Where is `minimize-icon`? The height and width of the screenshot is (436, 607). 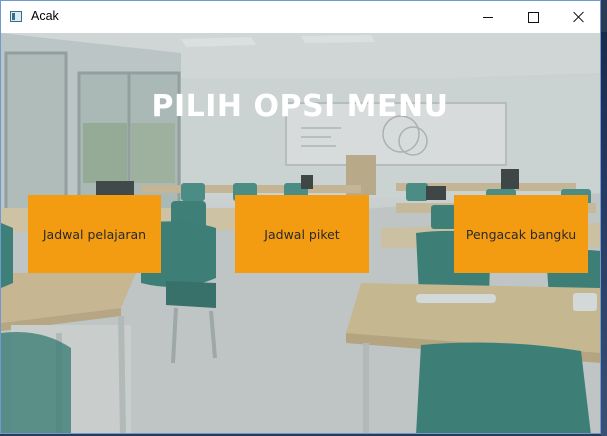
minimize-icon is located at coordinates (488, 17).